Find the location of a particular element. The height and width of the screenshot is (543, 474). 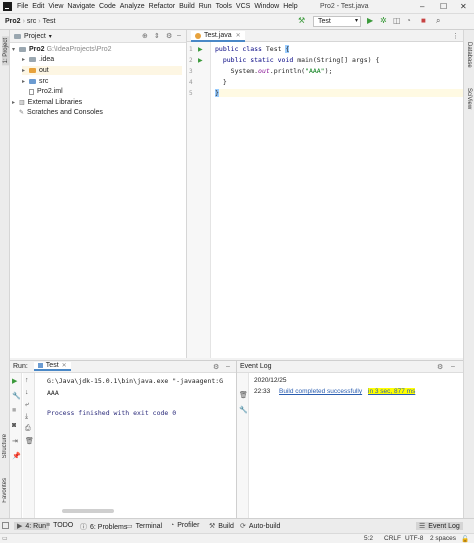

menu-view: View is located at coordinates (55, 6).